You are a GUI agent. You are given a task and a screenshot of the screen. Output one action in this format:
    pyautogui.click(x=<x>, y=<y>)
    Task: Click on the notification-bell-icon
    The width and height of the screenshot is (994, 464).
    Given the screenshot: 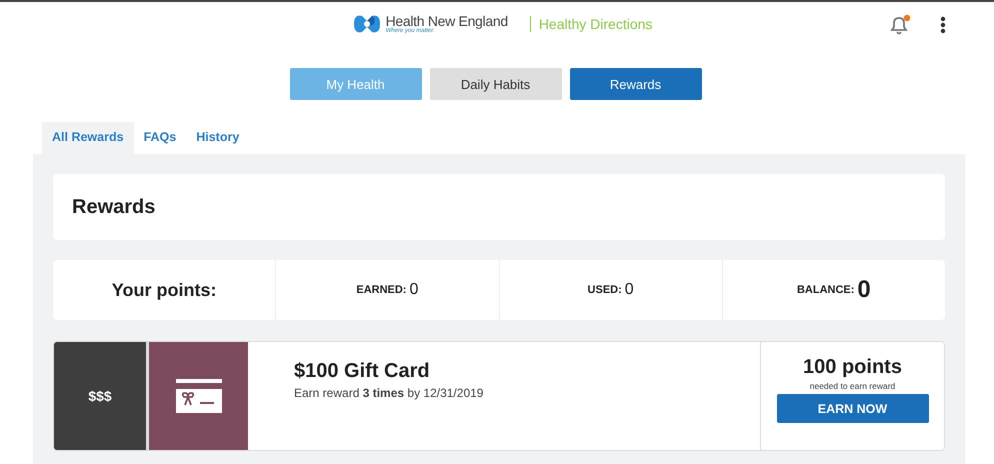 What is the action you would take?
    pyautogui.click(x=900, y=25)
    